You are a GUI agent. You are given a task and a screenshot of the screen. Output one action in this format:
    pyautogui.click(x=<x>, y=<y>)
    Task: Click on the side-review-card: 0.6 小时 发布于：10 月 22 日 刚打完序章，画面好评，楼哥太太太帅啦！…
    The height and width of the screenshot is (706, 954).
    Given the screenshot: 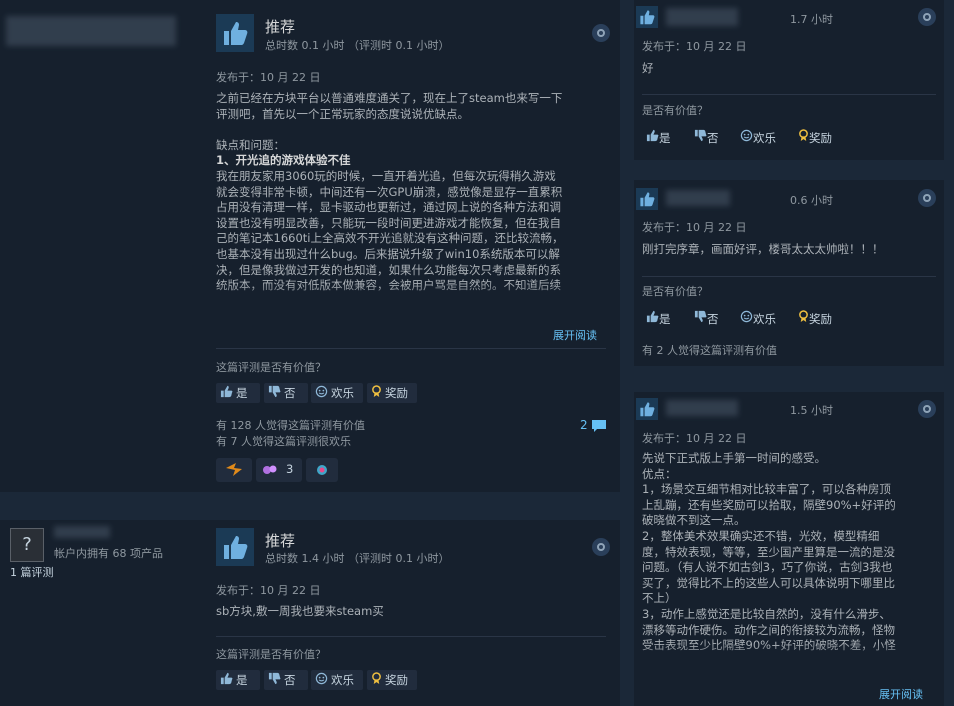 What is the action you would take?
    pyautogui.click(x=789, y=273)
    